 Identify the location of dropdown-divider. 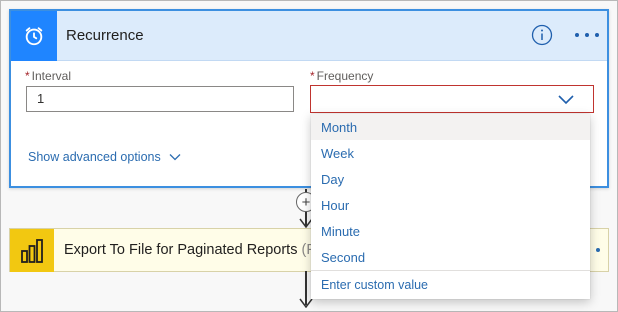
(450, 270).